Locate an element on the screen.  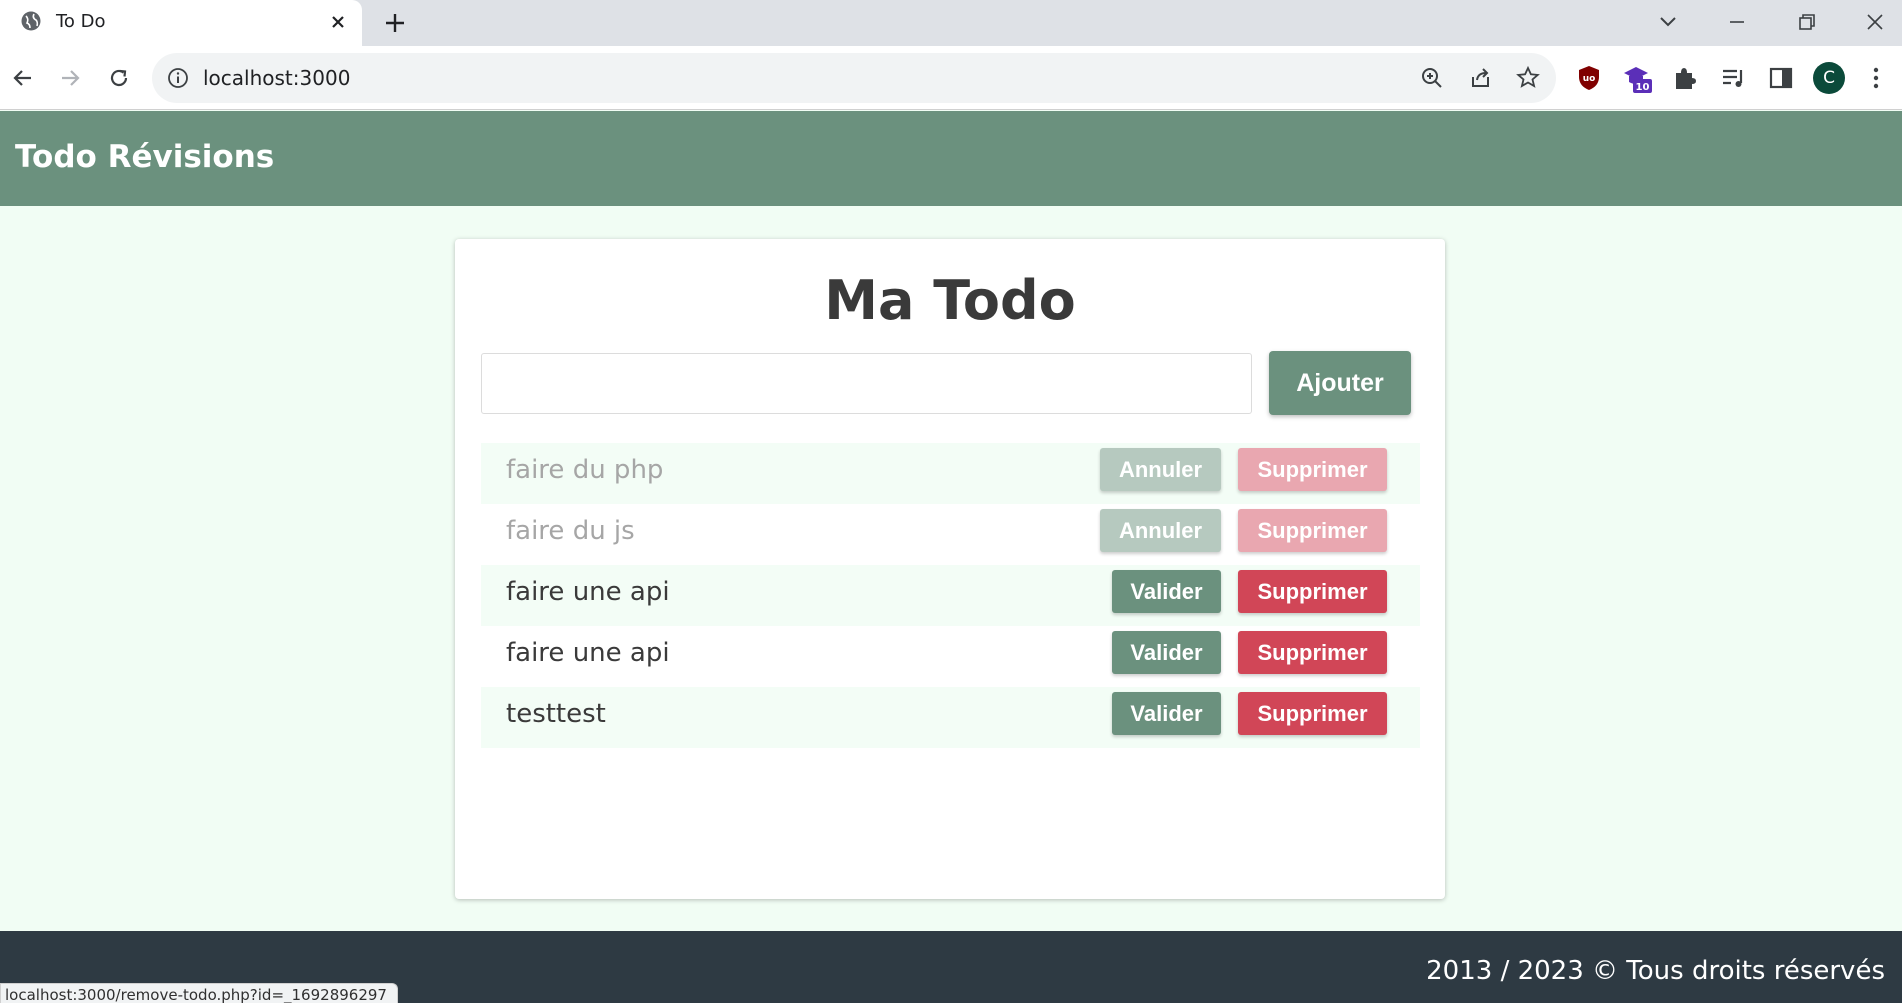
todo-text: faire du js is located at coordinates (570, 531).